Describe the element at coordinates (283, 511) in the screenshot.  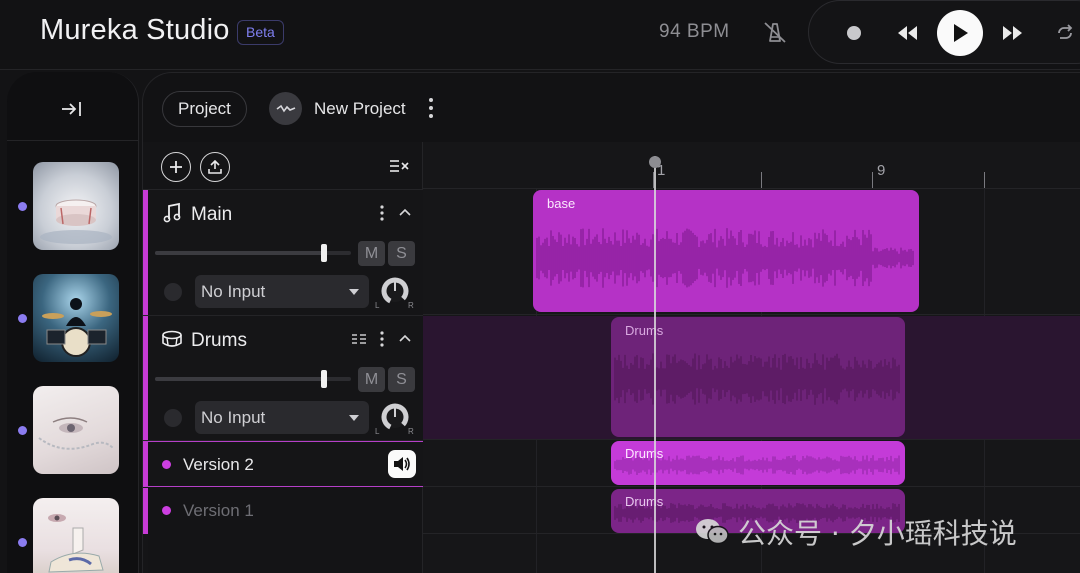
I see `version-row: Version 1` at that location.